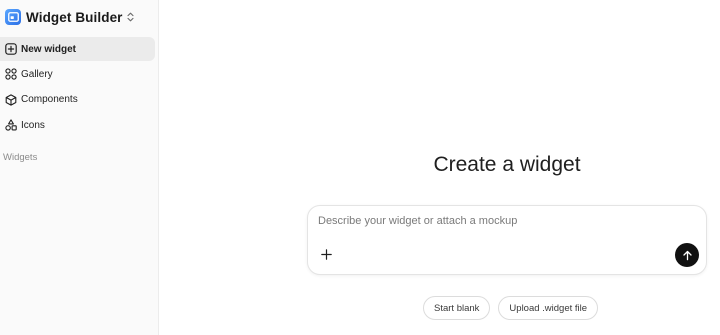  I want to click on upload-widget-file-button: Upload .widget file, so click(548, 308).